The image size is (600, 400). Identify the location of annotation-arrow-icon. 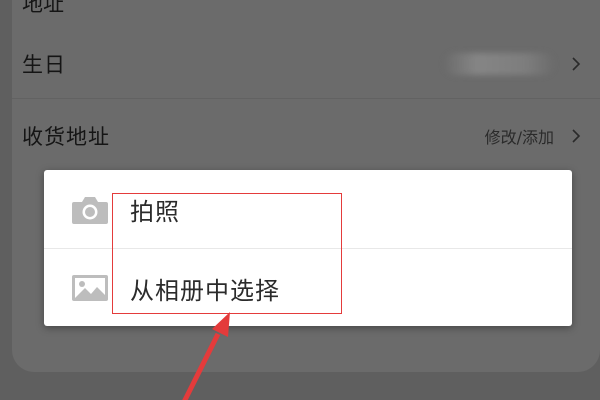
(206, 356).